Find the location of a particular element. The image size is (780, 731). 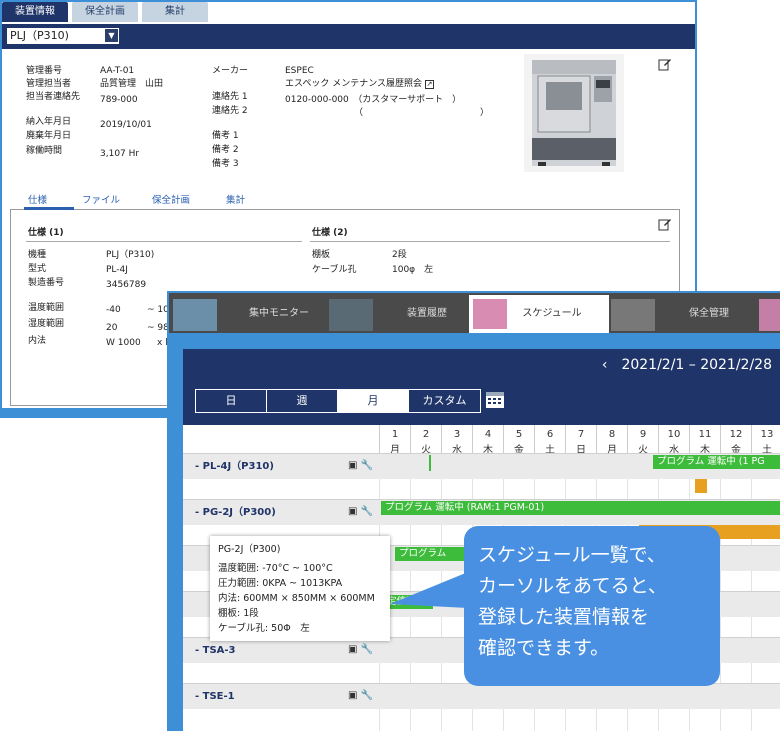

schedule-header: ‹ 2021/2/1 – 2021/2/28 日 週 月 カスタム is located at coordinates (481, 387).